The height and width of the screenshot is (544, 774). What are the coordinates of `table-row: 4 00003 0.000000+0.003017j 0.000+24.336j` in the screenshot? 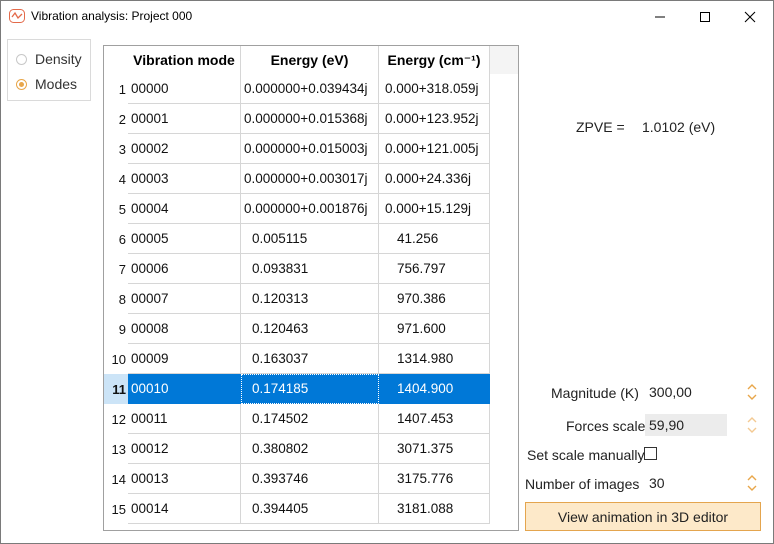 It's located at (297, 179).